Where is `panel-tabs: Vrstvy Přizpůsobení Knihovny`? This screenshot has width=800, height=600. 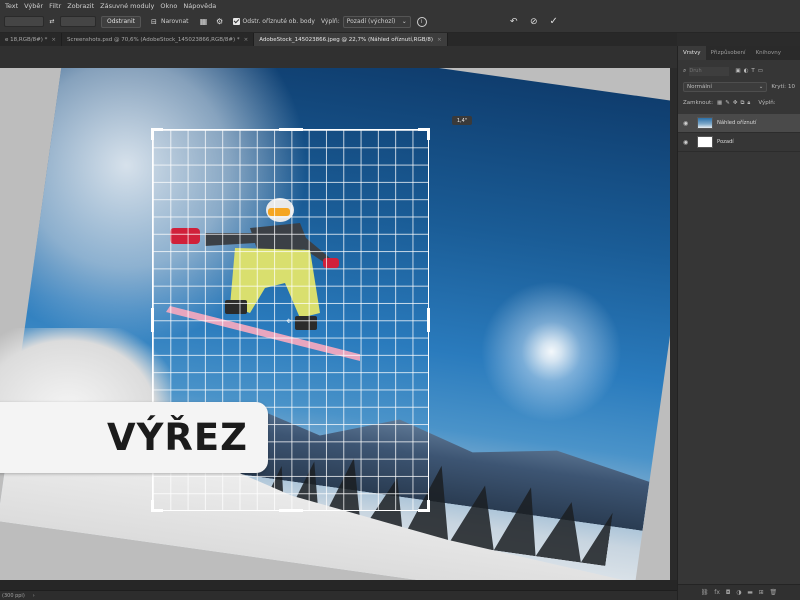
panel-tabs: Vrstvy Přizpůsobení Knihovny is located at coordinates (739, 53).